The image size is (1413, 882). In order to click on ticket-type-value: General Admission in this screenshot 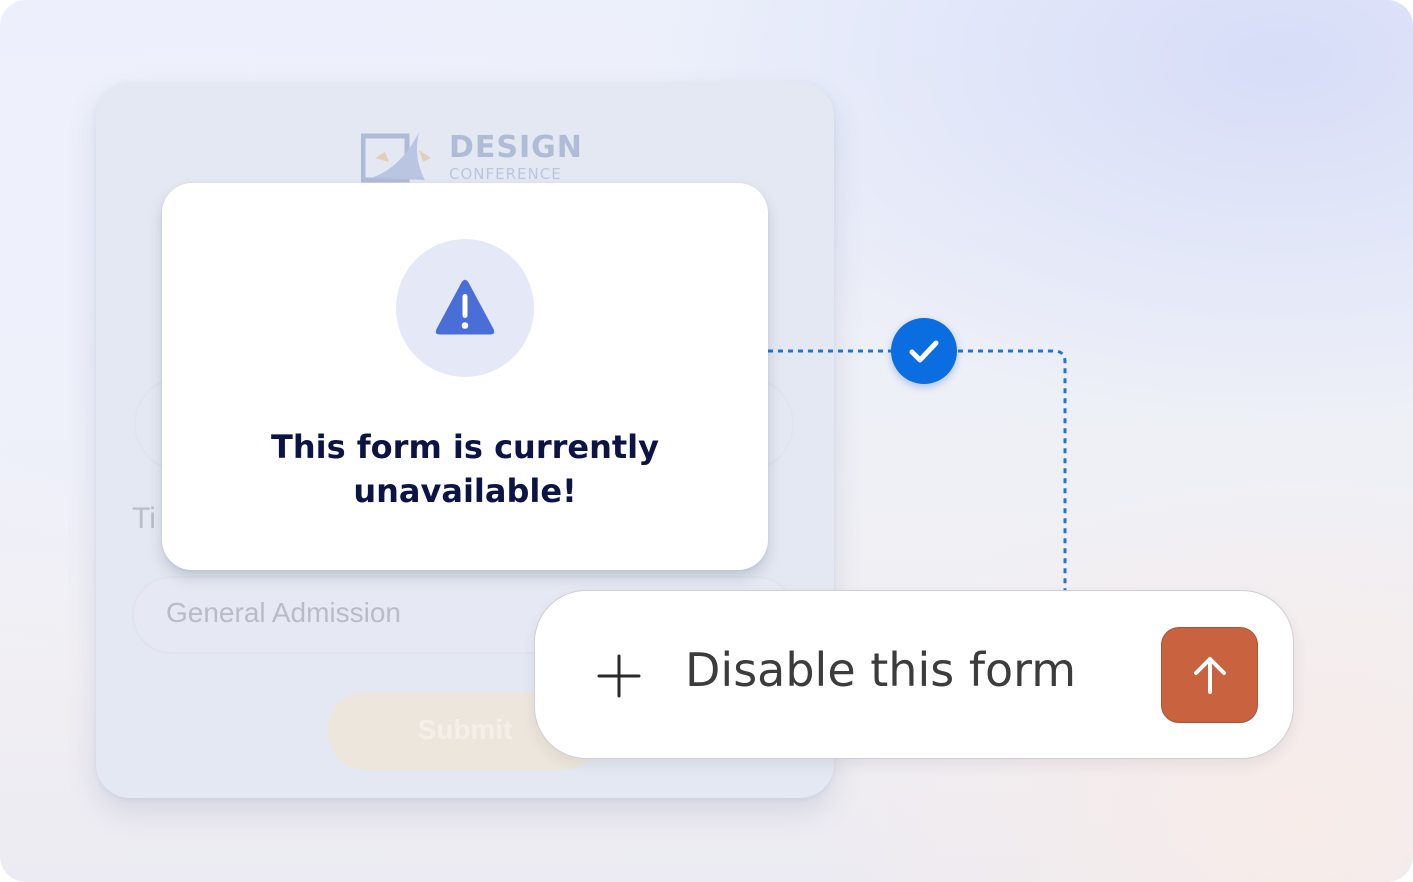, I will do `click(284, 612)`.